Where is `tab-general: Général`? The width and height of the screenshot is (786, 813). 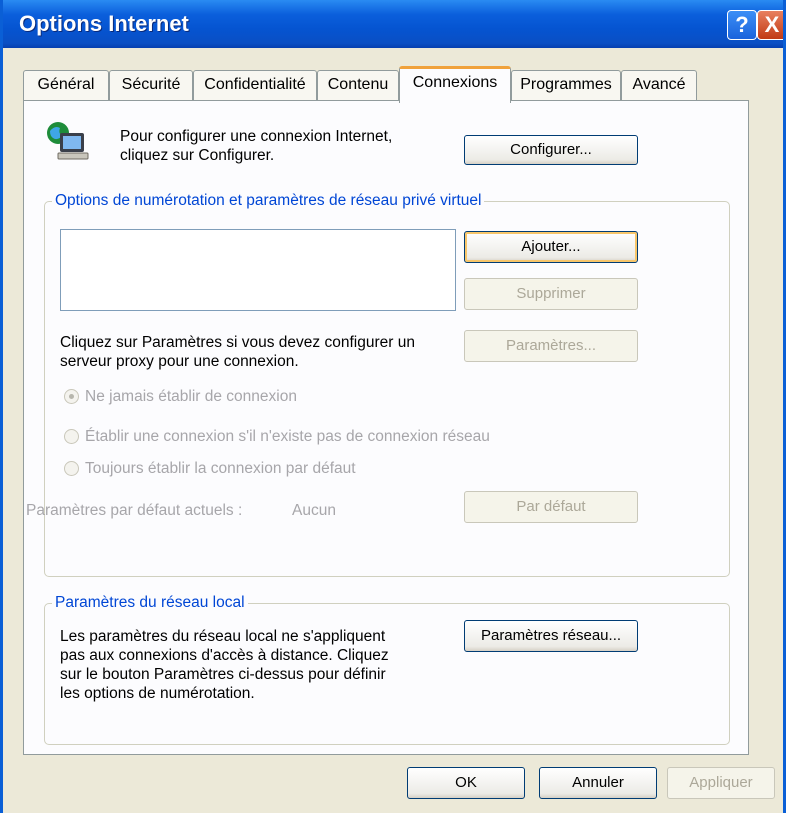
tab-general: Général is located at coordinates (66, 85).